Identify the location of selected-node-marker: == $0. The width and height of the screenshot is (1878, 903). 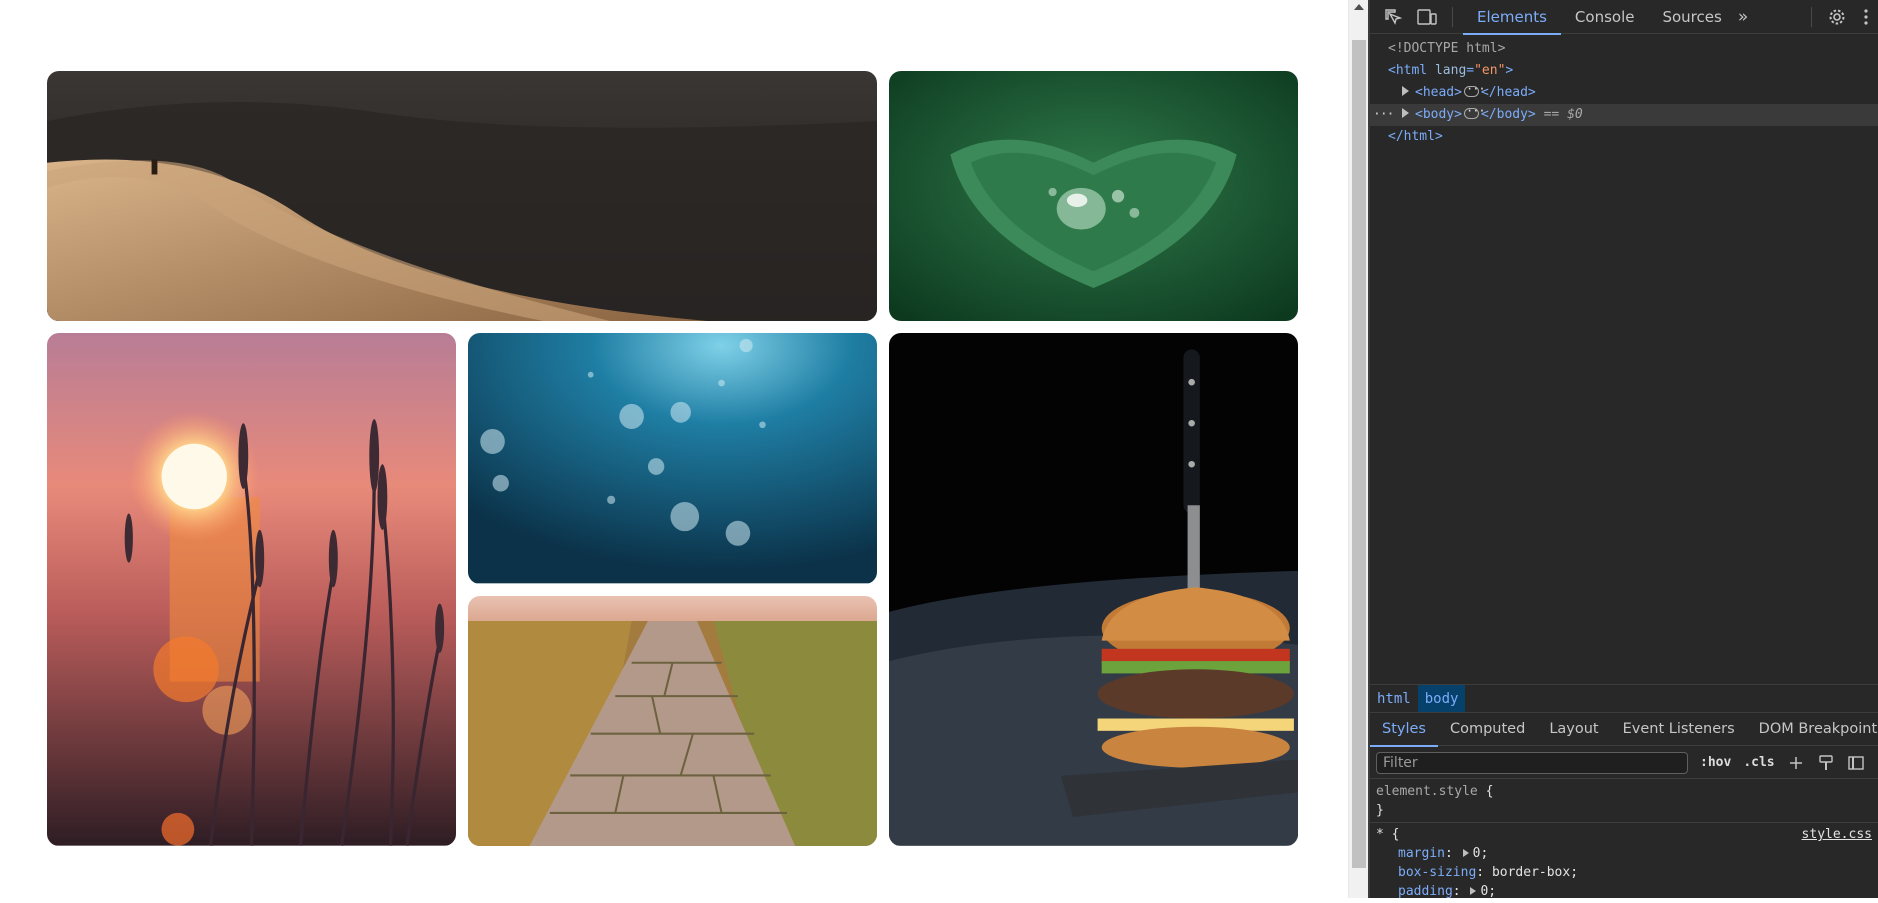
(1563, 114).